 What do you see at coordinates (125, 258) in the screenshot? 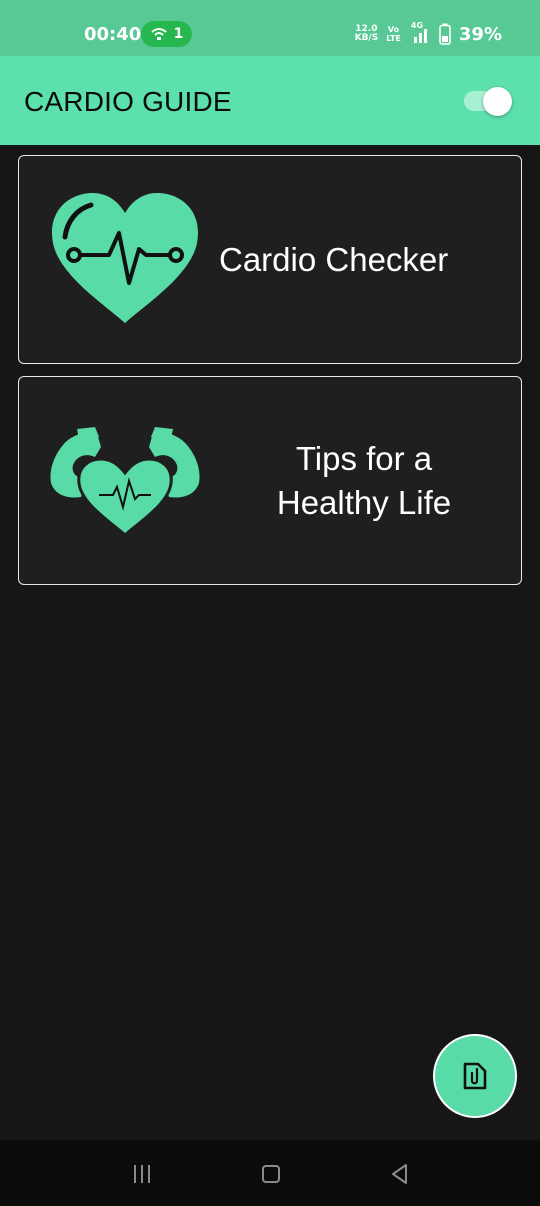
I see `heart-pulse-icon` at bounding box center [125, 258].